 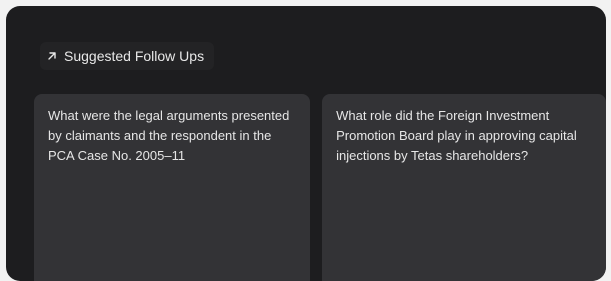 What do you see at coordinates (134, 56) in the screenshot?
I see `section-title: Suggested Follow Ups` at bounding box center [134, 56].